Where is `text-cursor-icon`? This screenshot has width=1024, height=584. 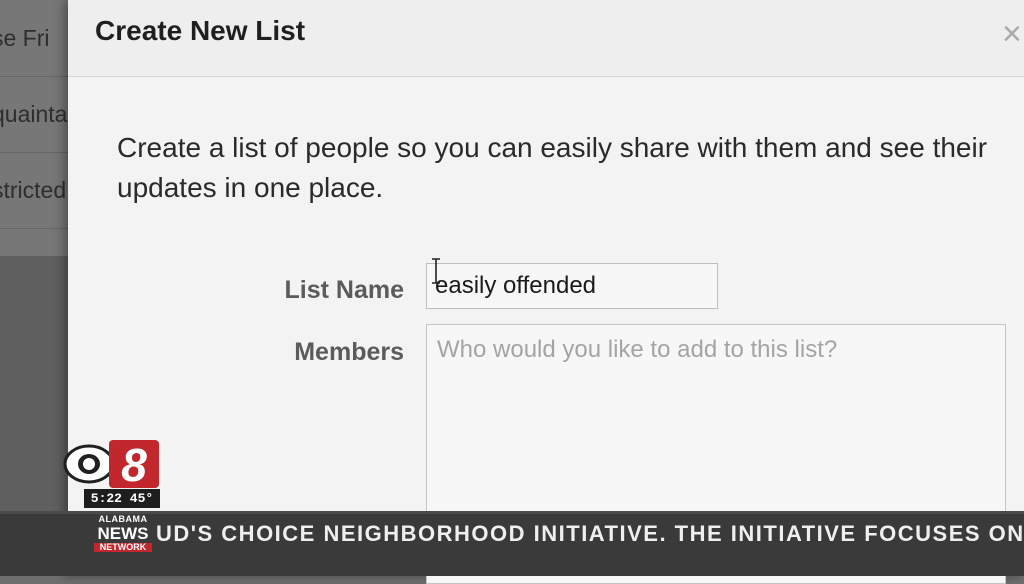 text-cursor-icon is located at coordinates (436, 271).